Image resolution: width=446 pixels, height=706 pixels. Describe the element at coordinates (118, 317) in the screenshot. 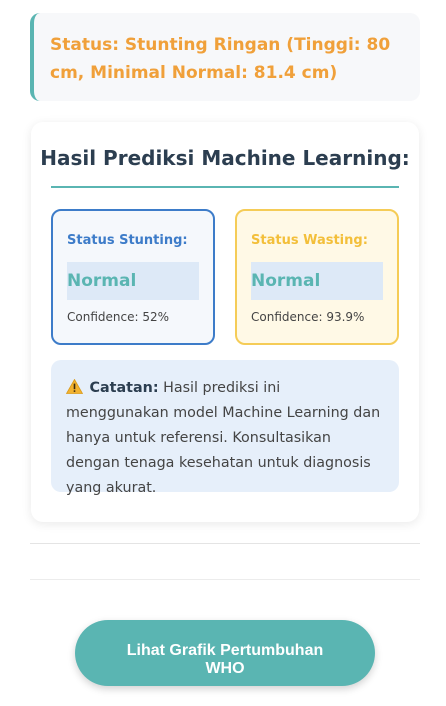

I see `stunting-confidence: Confidence: 52%` at that location.